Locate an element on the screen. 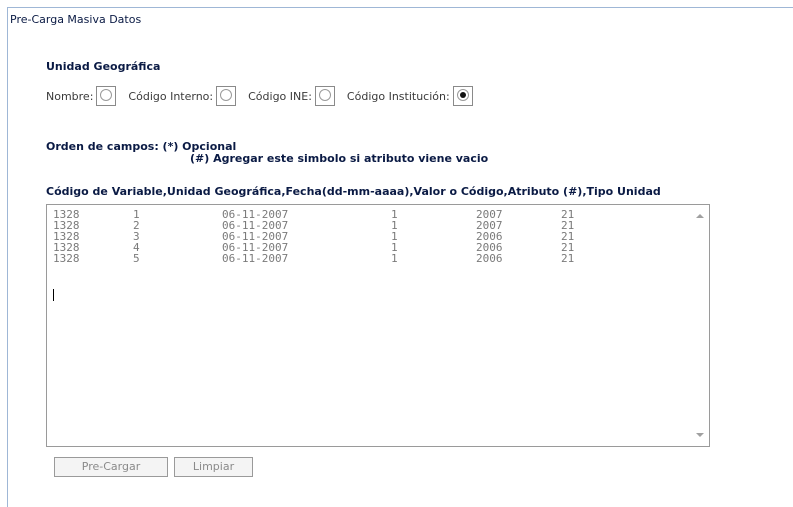 The width and height of the screenshot is (793, 507). radio-label-codigo-interno: Código Interno: is located at coordinates (171, 96).